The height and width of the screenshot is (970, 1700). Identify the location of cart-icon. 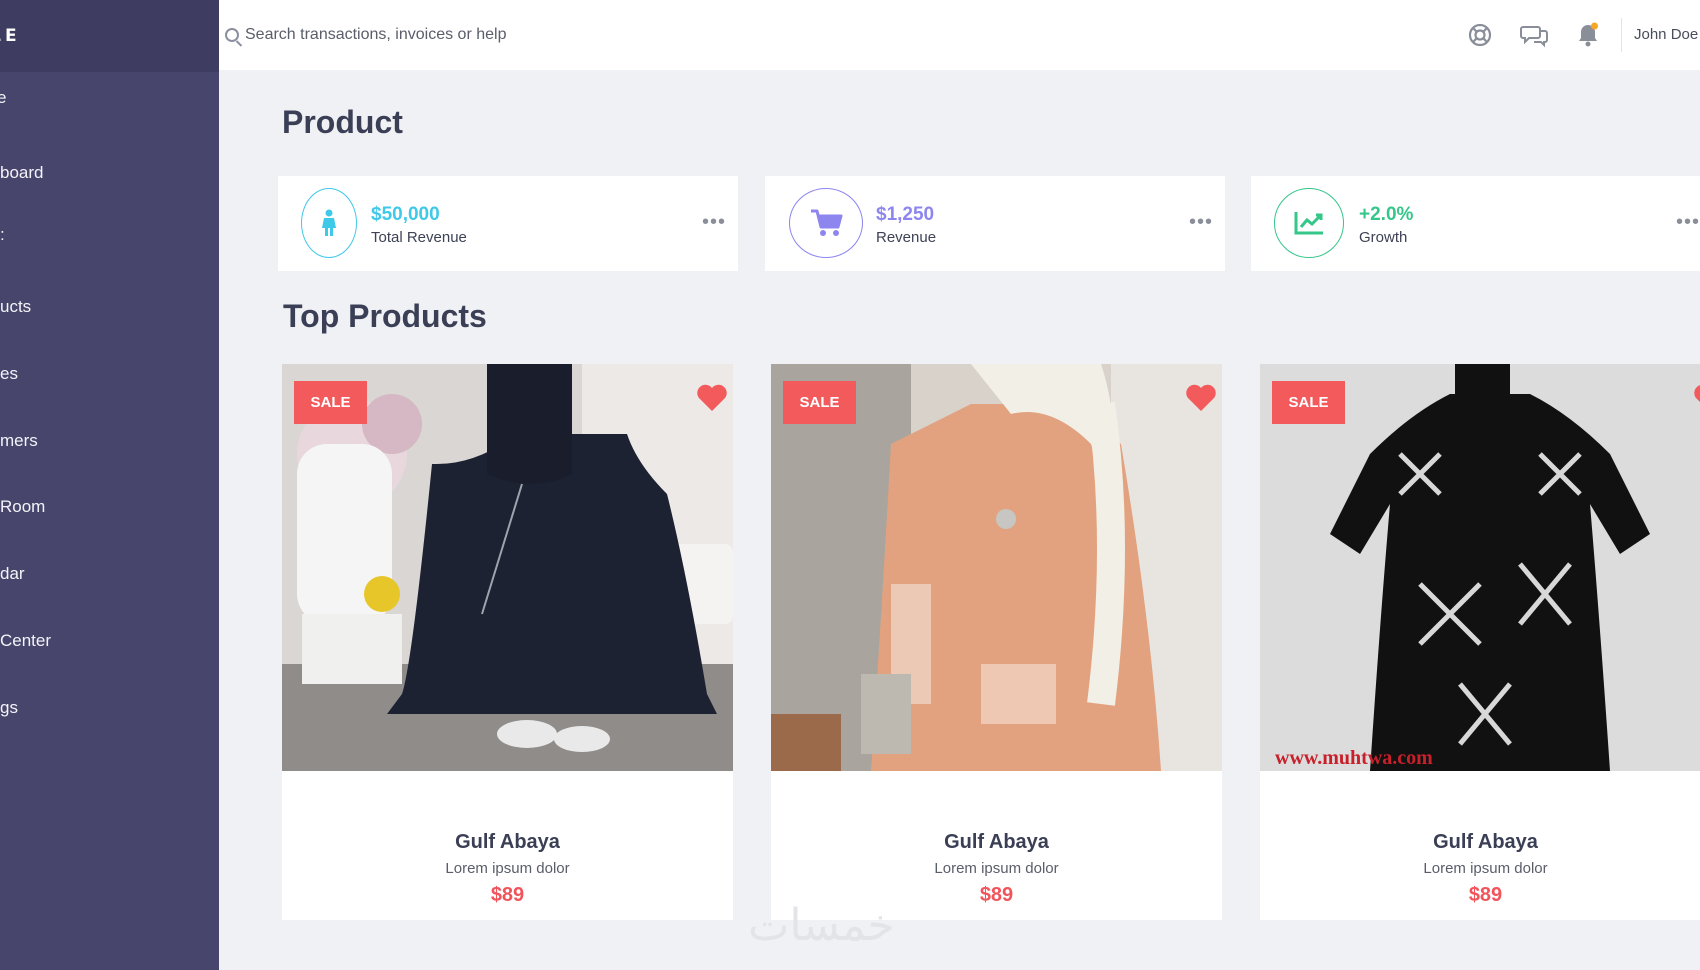
(826, 223).